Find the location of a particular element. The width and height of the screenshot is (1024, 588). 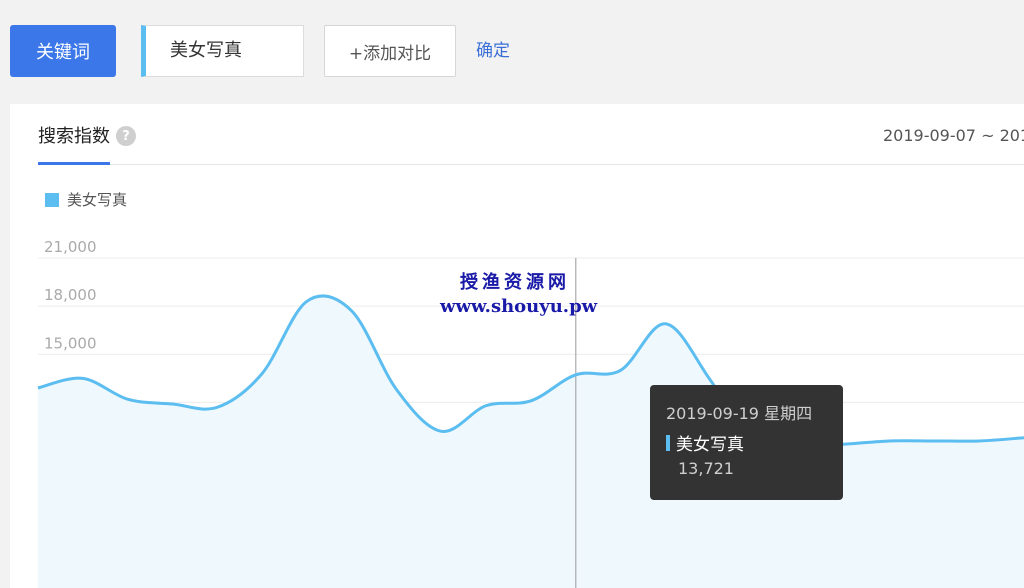

watermark: 授渔资源网 www.shouyu.pw is located at coordinates (519, 292).